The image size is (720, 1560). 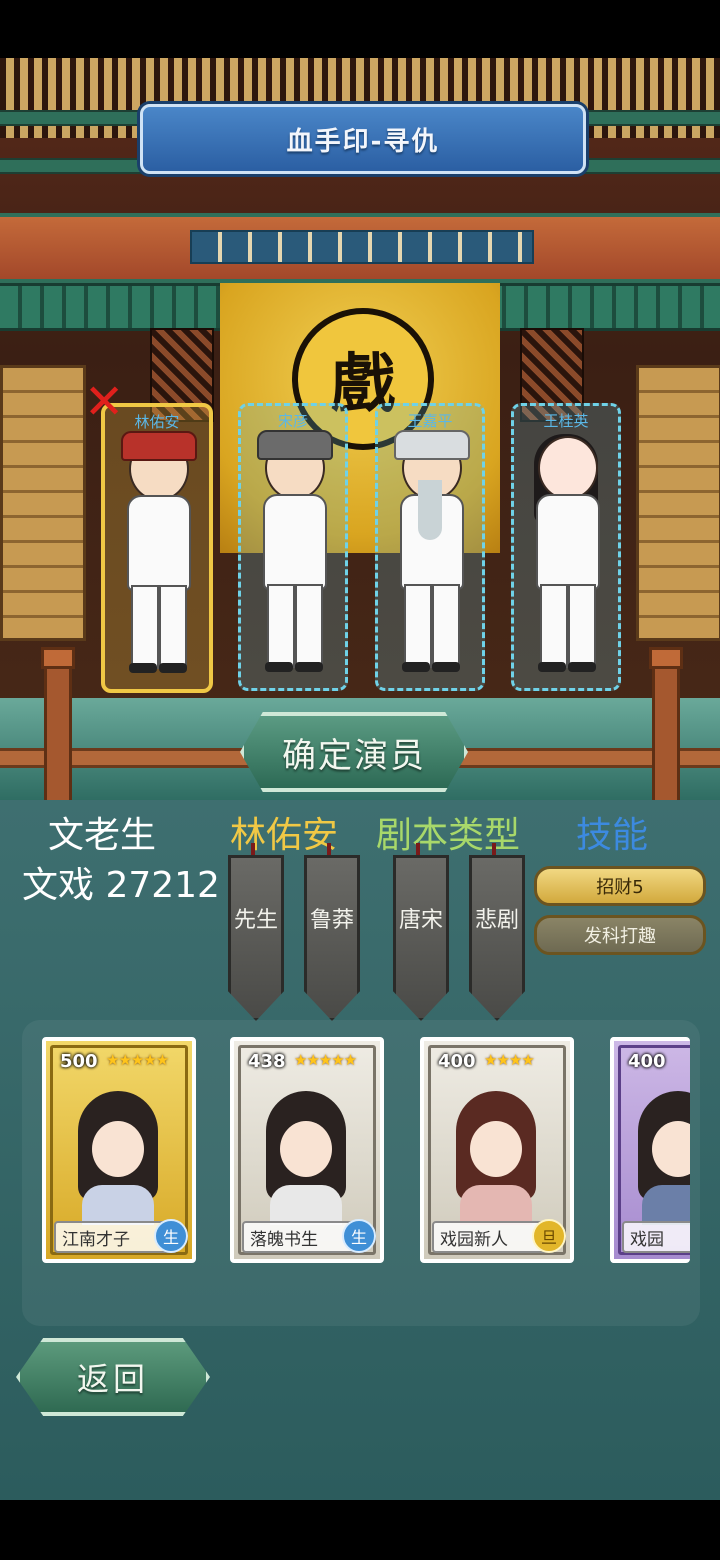 I want to click on actor-name-label: 林佑安, so click(x=284, y=835).